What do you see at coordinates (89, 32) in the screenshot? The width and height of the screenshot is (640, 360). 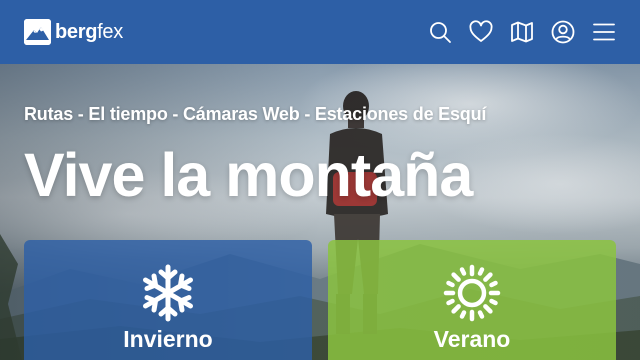 I see `brand-name: bergfex` at bounding box center [89, 32].